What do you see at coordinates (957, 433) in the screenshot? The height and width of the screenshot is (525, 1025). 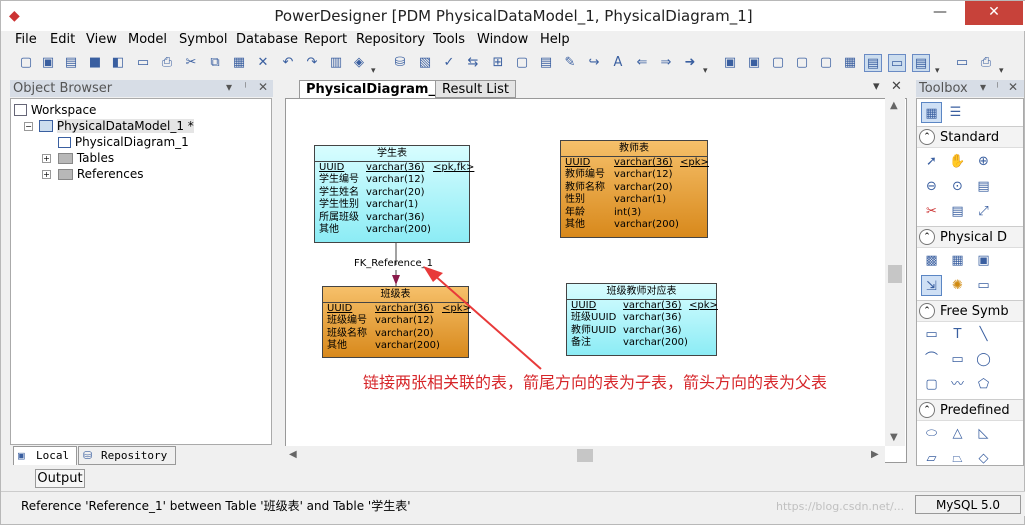 I see `triangle-icon: △` at bounding box center [957, 433].